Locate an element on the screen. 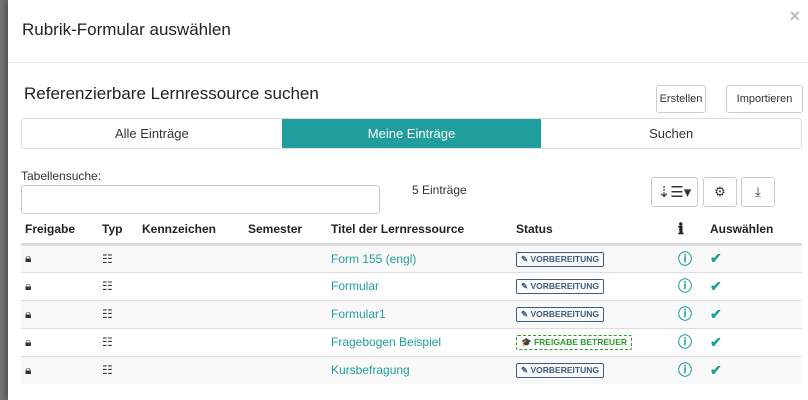 This screenshot has height=400, width=808. col-status: Status is located at coordinates (593, 231).